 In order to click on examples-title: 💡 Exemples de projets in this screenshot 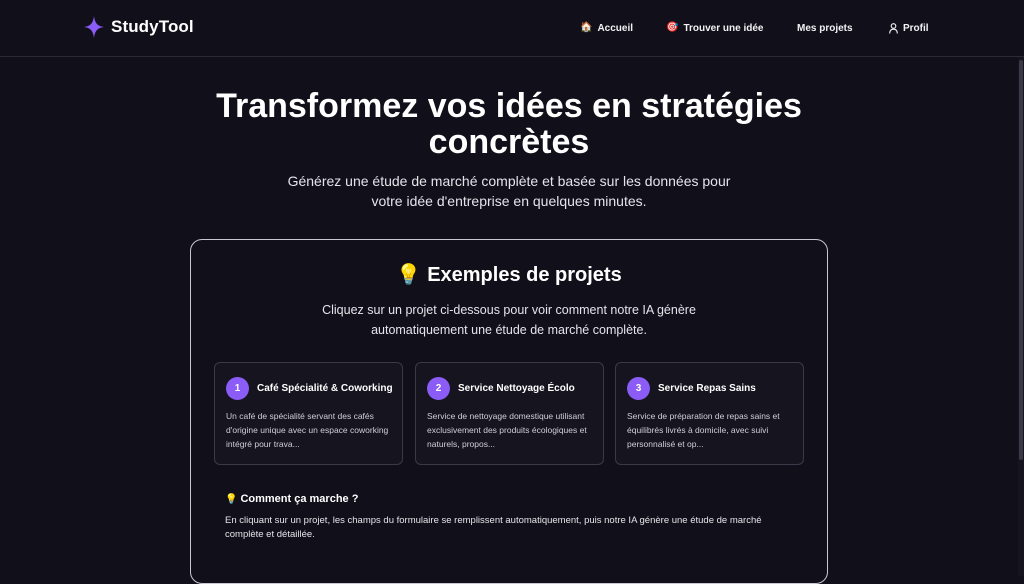, I will do `click(509, 274)`.